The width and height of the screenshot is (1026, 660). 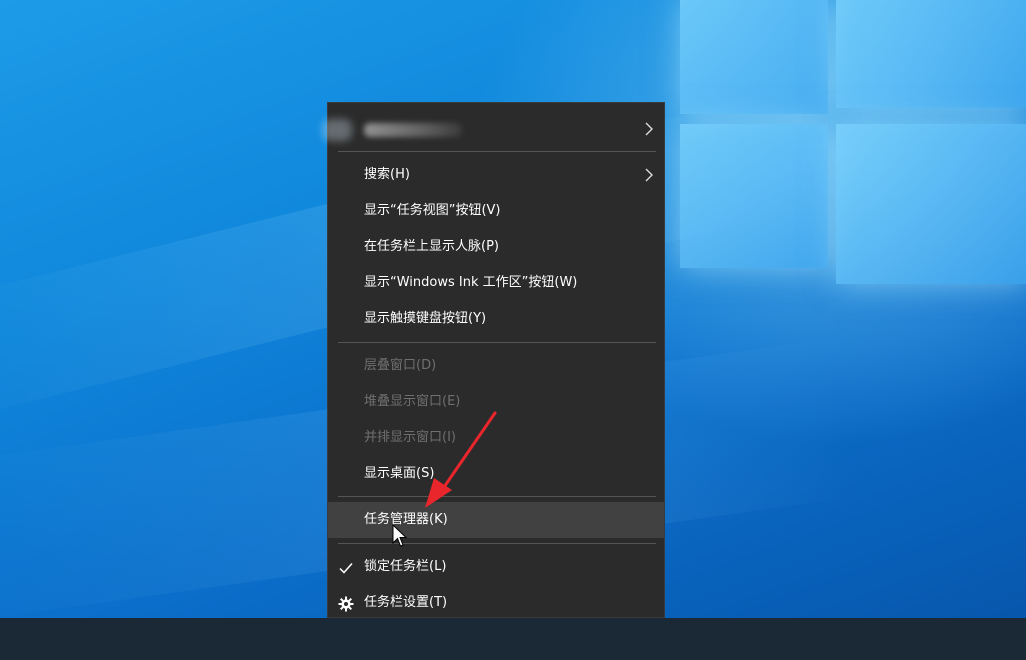 What do you see at coordinates (406, 602) in the screenshot?
I see `menu-item-label: 任务栏设置(T)` at bounding box center [406, 602].